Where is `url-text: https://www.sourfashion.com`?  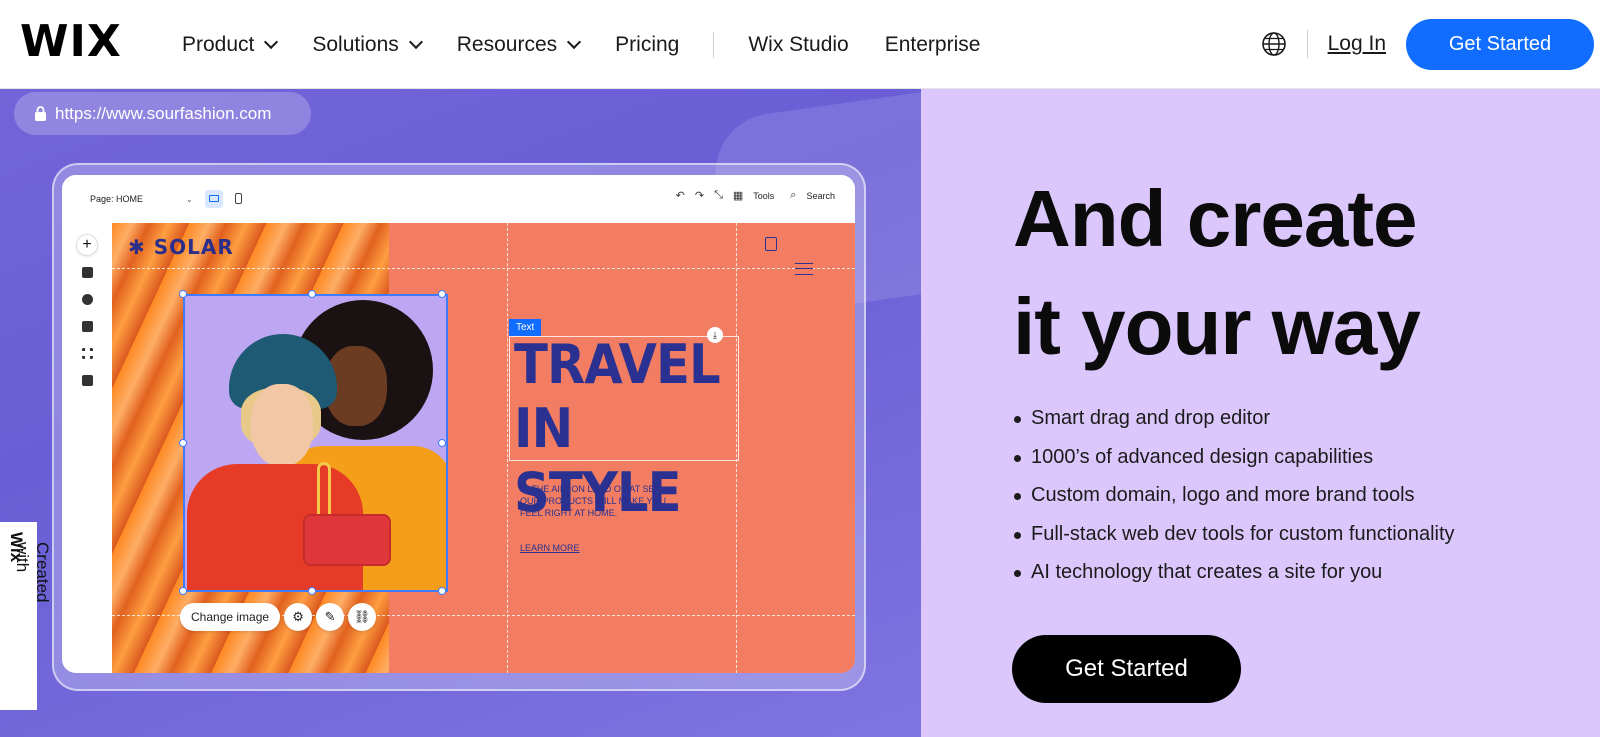 url-text: https://www.sourfashion.com is located at coordinates (163, 113).